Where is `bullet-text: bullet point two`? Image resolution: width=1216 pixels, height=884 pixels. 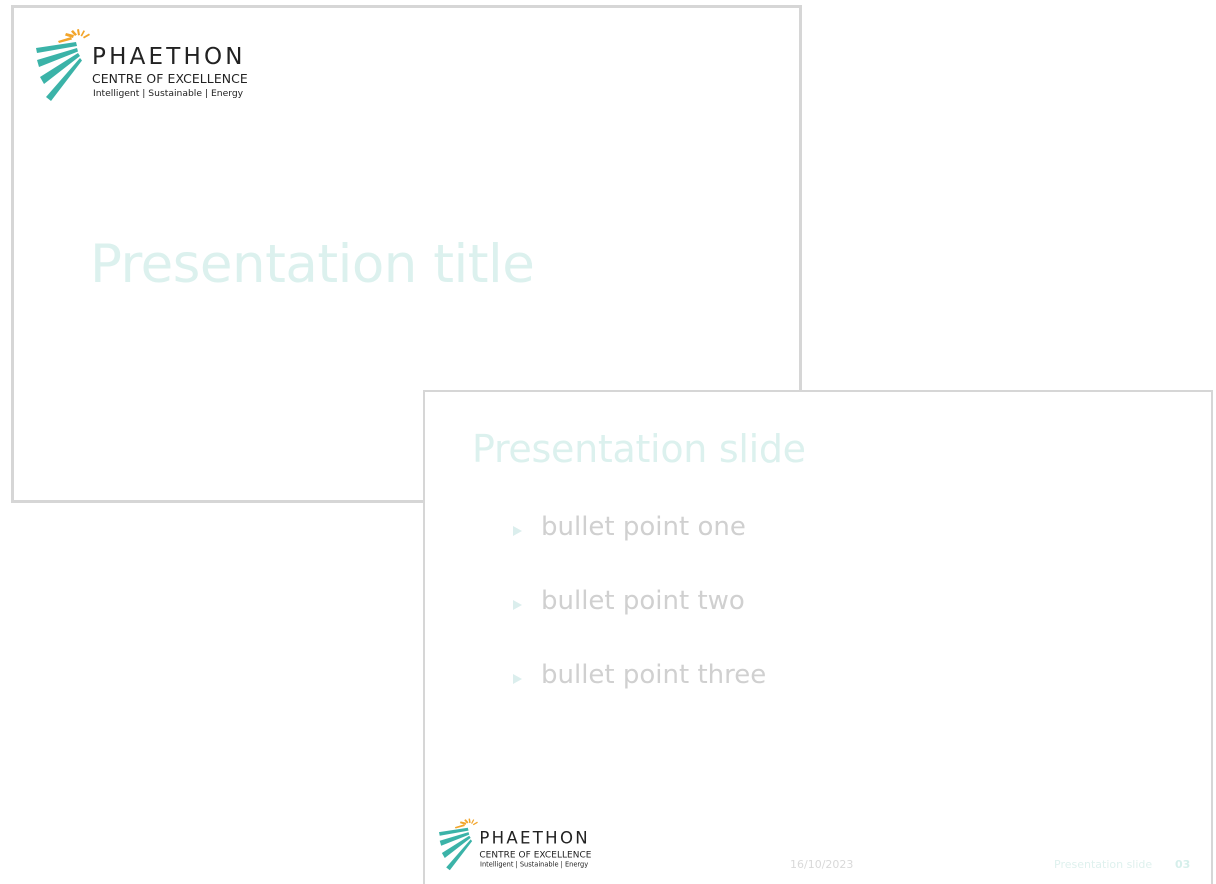 bullet-text: bullet point two is located at coordinates (643, 601).